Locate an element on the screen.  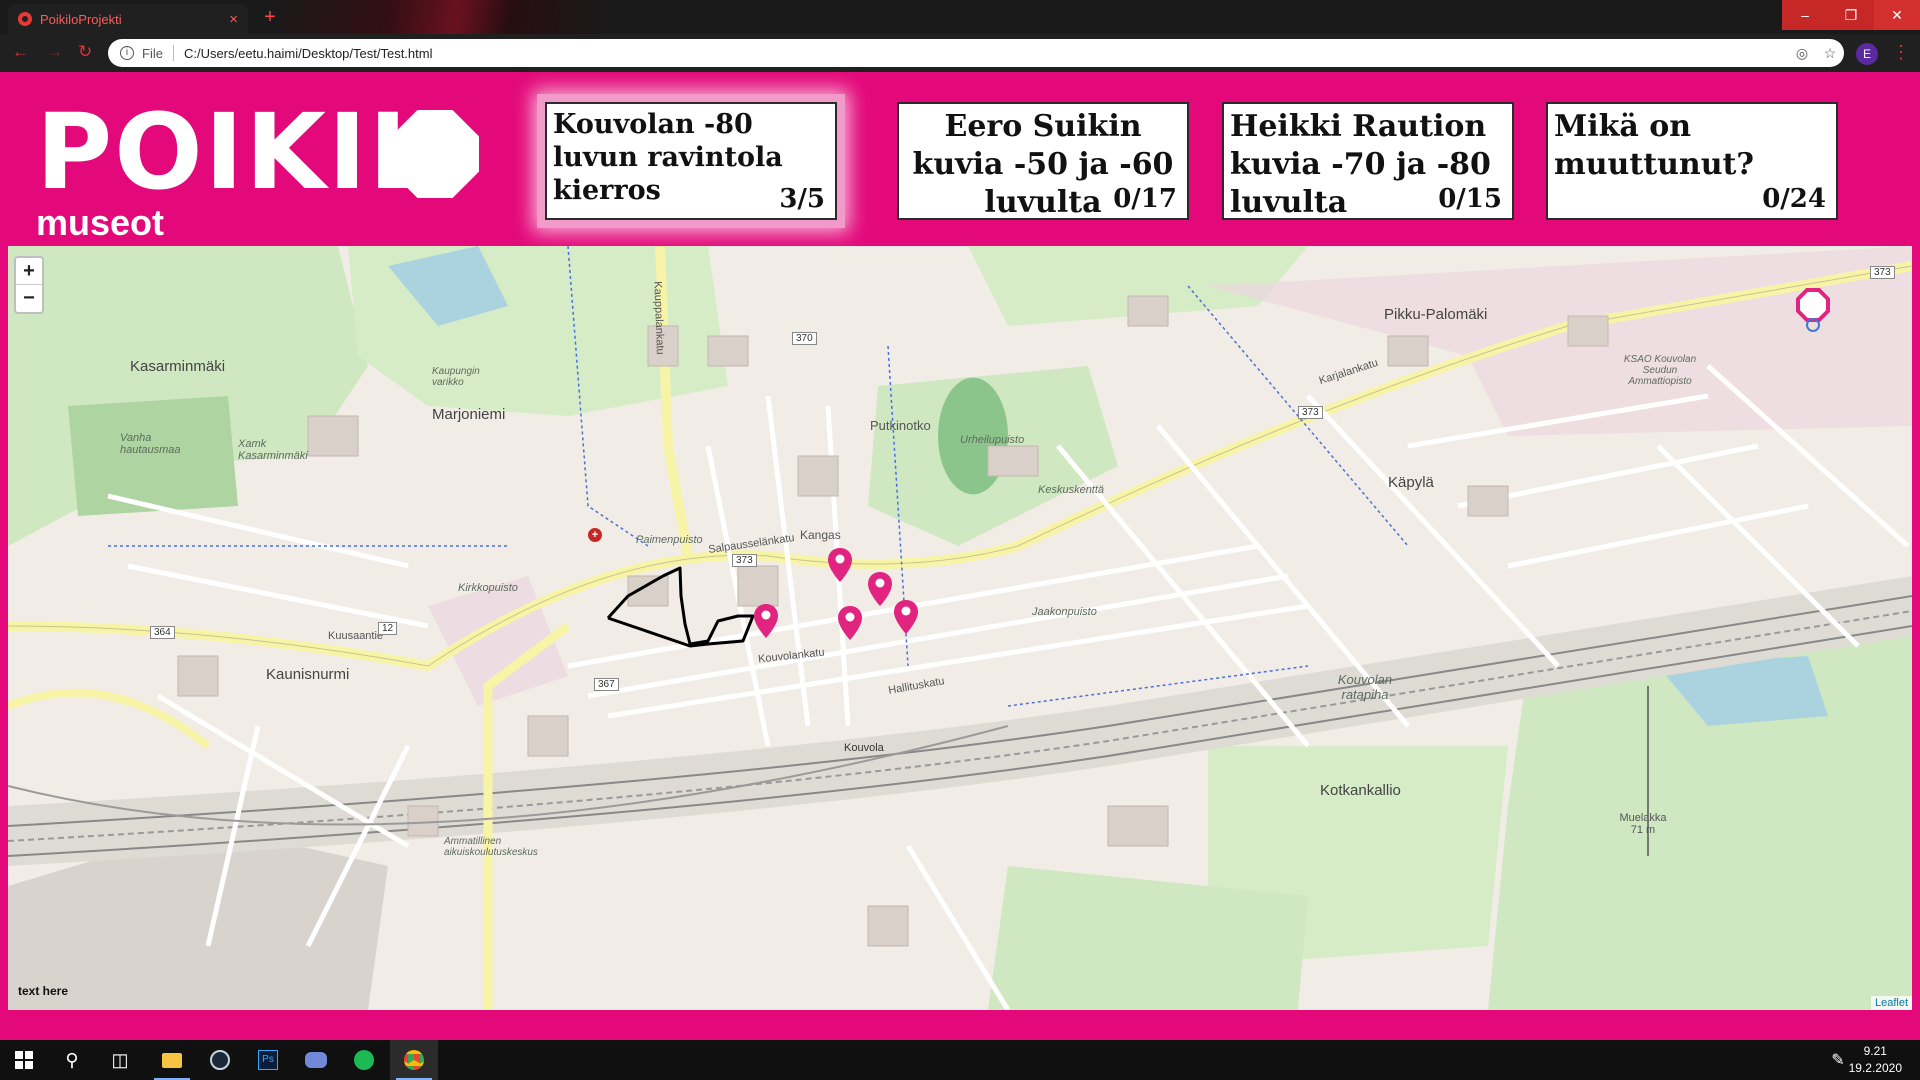
map-label: Paimenpuisto is located at coordinates (669, 540).